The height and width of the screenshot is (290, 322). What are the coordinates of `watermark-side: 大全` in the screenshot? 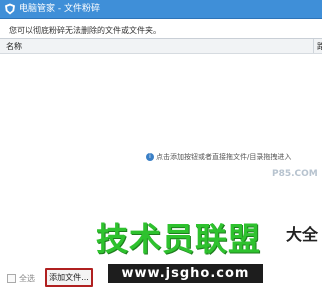 It's located at (302, 234).